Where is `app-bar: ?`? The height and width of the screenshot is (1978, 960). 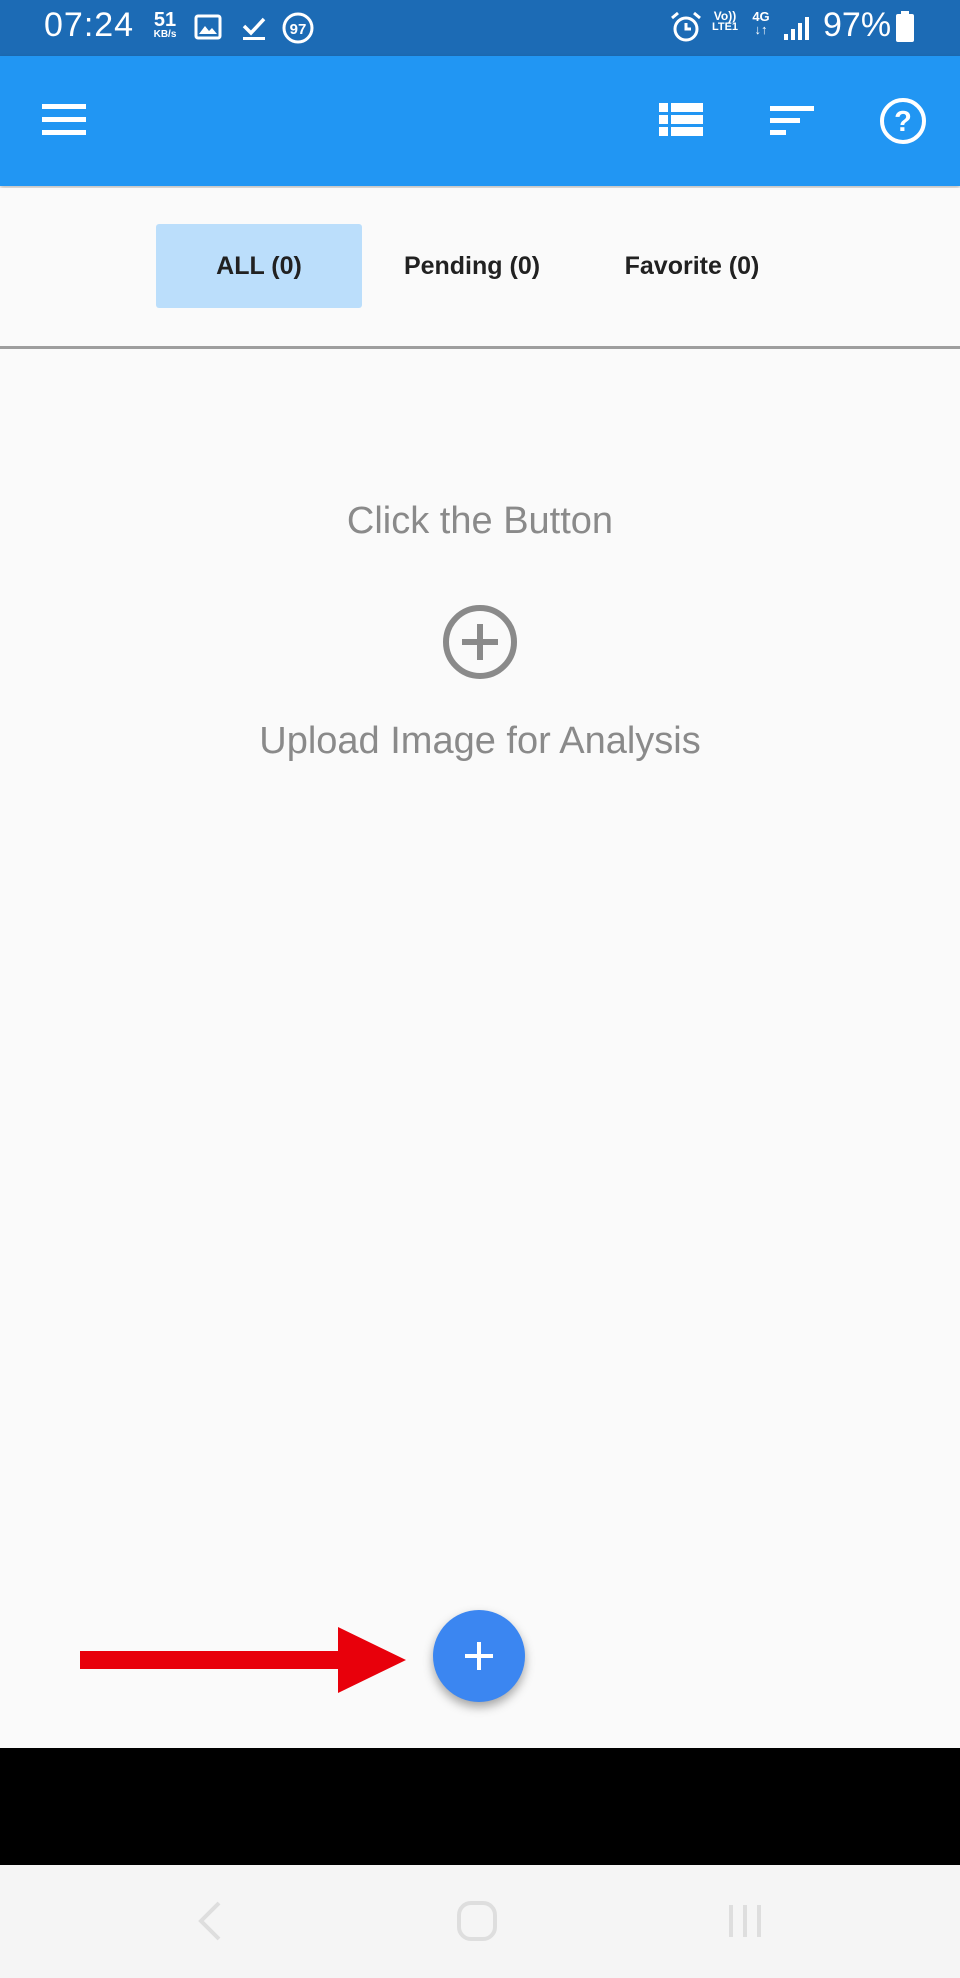 app-bar: ? is located at coordinates (480, 121).